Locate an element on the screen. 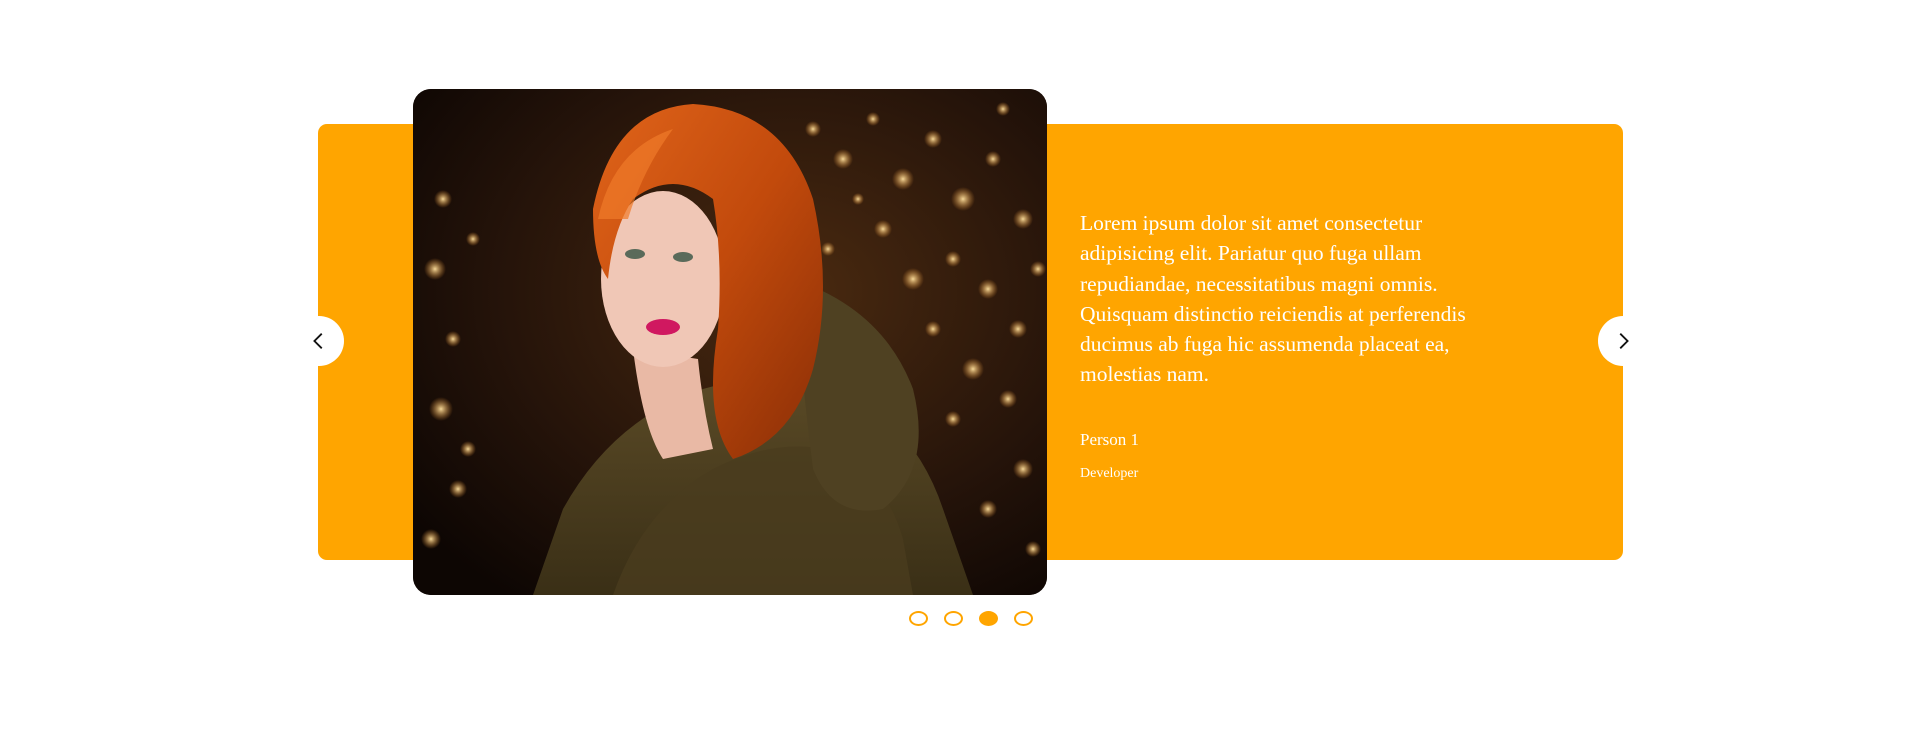  next-slide-button is located at coordinates (1623, 341).